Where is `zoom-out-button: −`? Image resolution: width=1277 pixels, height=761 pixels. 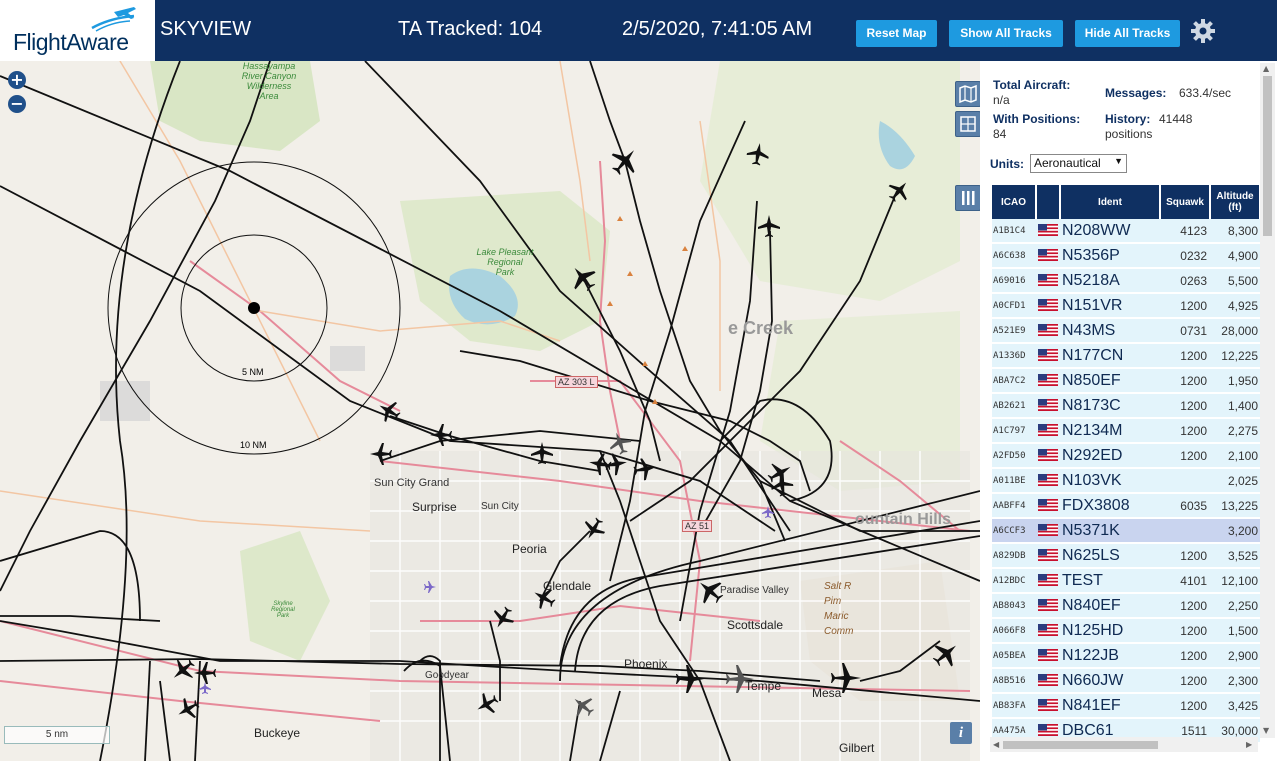
zoom-out-button: − is located at coordinates (17, 104).